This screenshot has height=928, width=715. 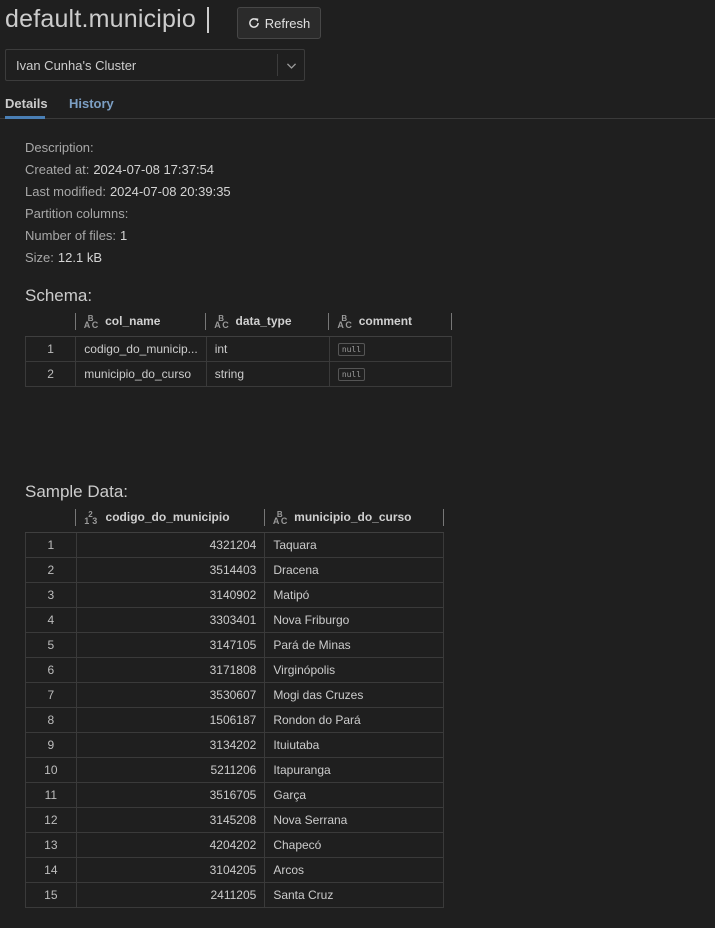 What do you see at coordinates (263, 320) in the screenshot?
I see `schema-col-header-label: data_type` at bounding box center [263, 320].